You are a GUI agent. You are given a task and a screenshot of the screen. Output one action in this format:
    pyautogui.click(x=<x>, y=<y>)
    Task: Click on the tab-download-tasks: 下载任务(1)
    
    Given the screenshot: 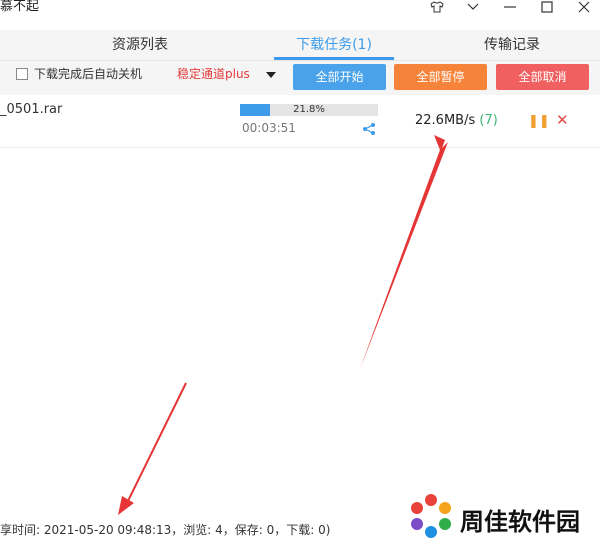 What is the action you would take?
    pyautogui.click(x=334, y=45)
    